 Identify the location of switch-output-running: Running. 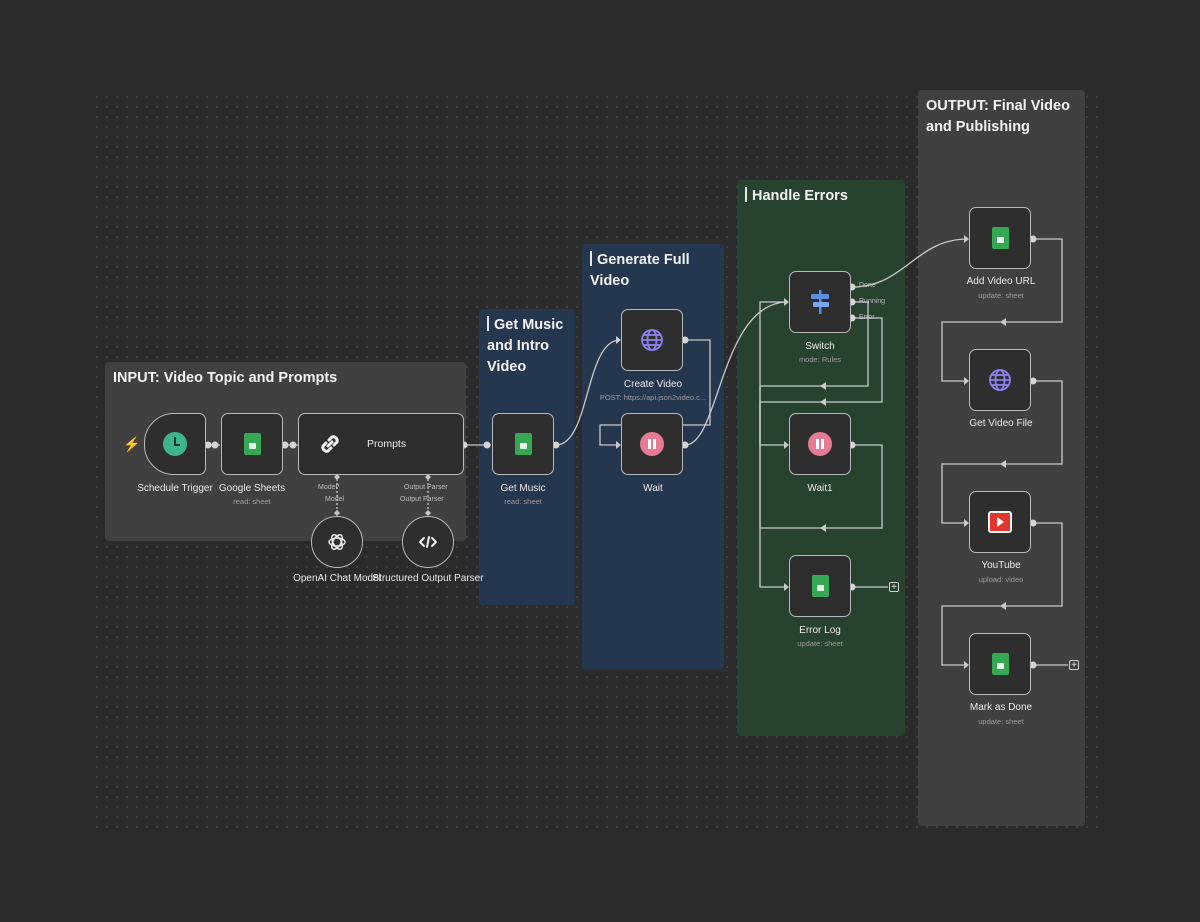
(872, 301).